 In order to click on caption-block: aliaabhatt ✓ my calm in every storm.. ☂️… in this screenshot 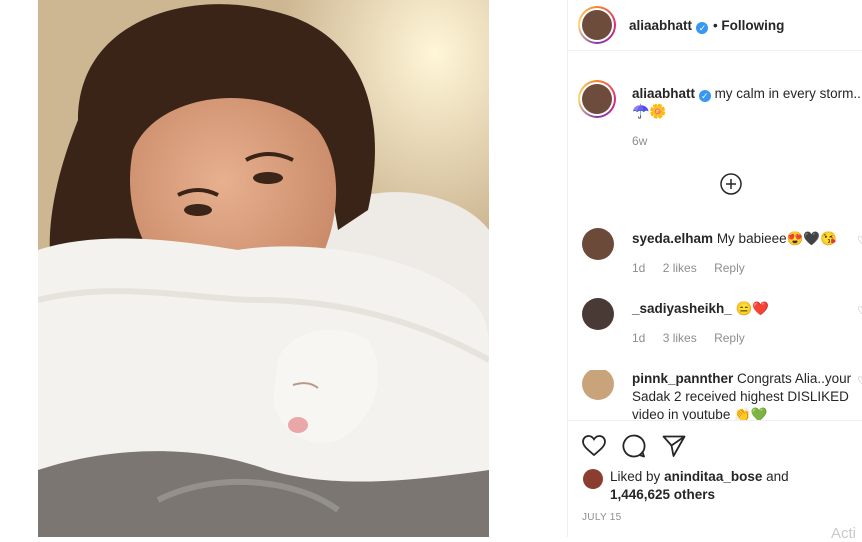, I will do `click(715, 118)`.